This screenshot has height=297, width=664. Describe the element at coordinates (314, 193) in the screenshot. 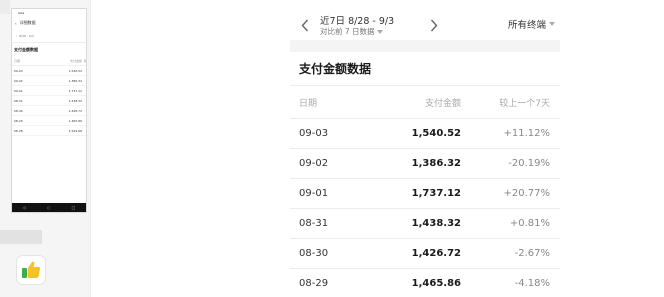

I see `cell-date: 09-01` at that location.